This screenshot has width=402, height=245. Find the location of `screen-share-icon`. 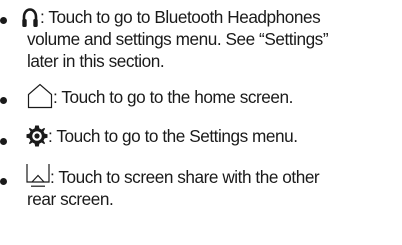

screen-share-icon is located at coordinates (38, 175).